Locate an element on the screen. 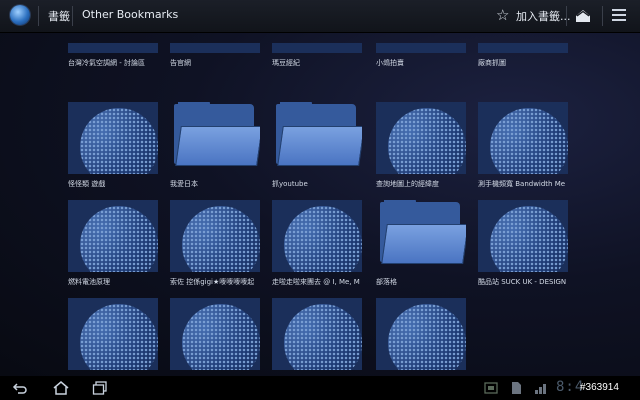  bookmark-tile: 走啦走啦來團去 @ I, Me, M is located at coordinates (317, 243).